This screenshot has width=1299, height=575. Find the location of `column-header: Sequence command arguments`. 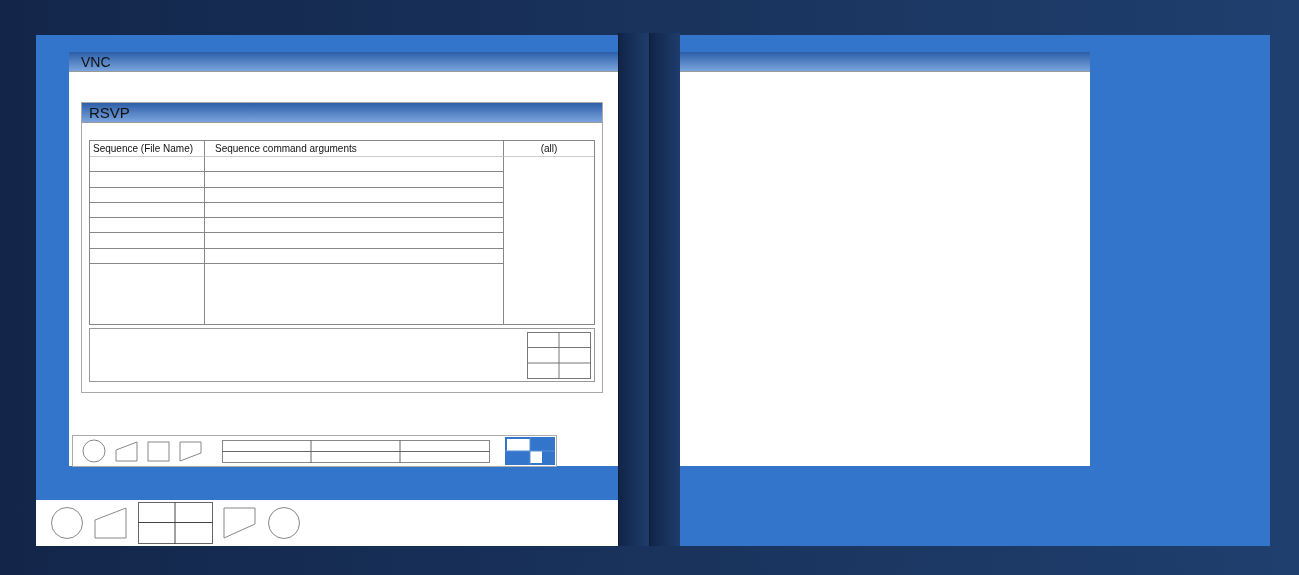

column-header: Sequence command arguments is located at coordinates (354, 149).